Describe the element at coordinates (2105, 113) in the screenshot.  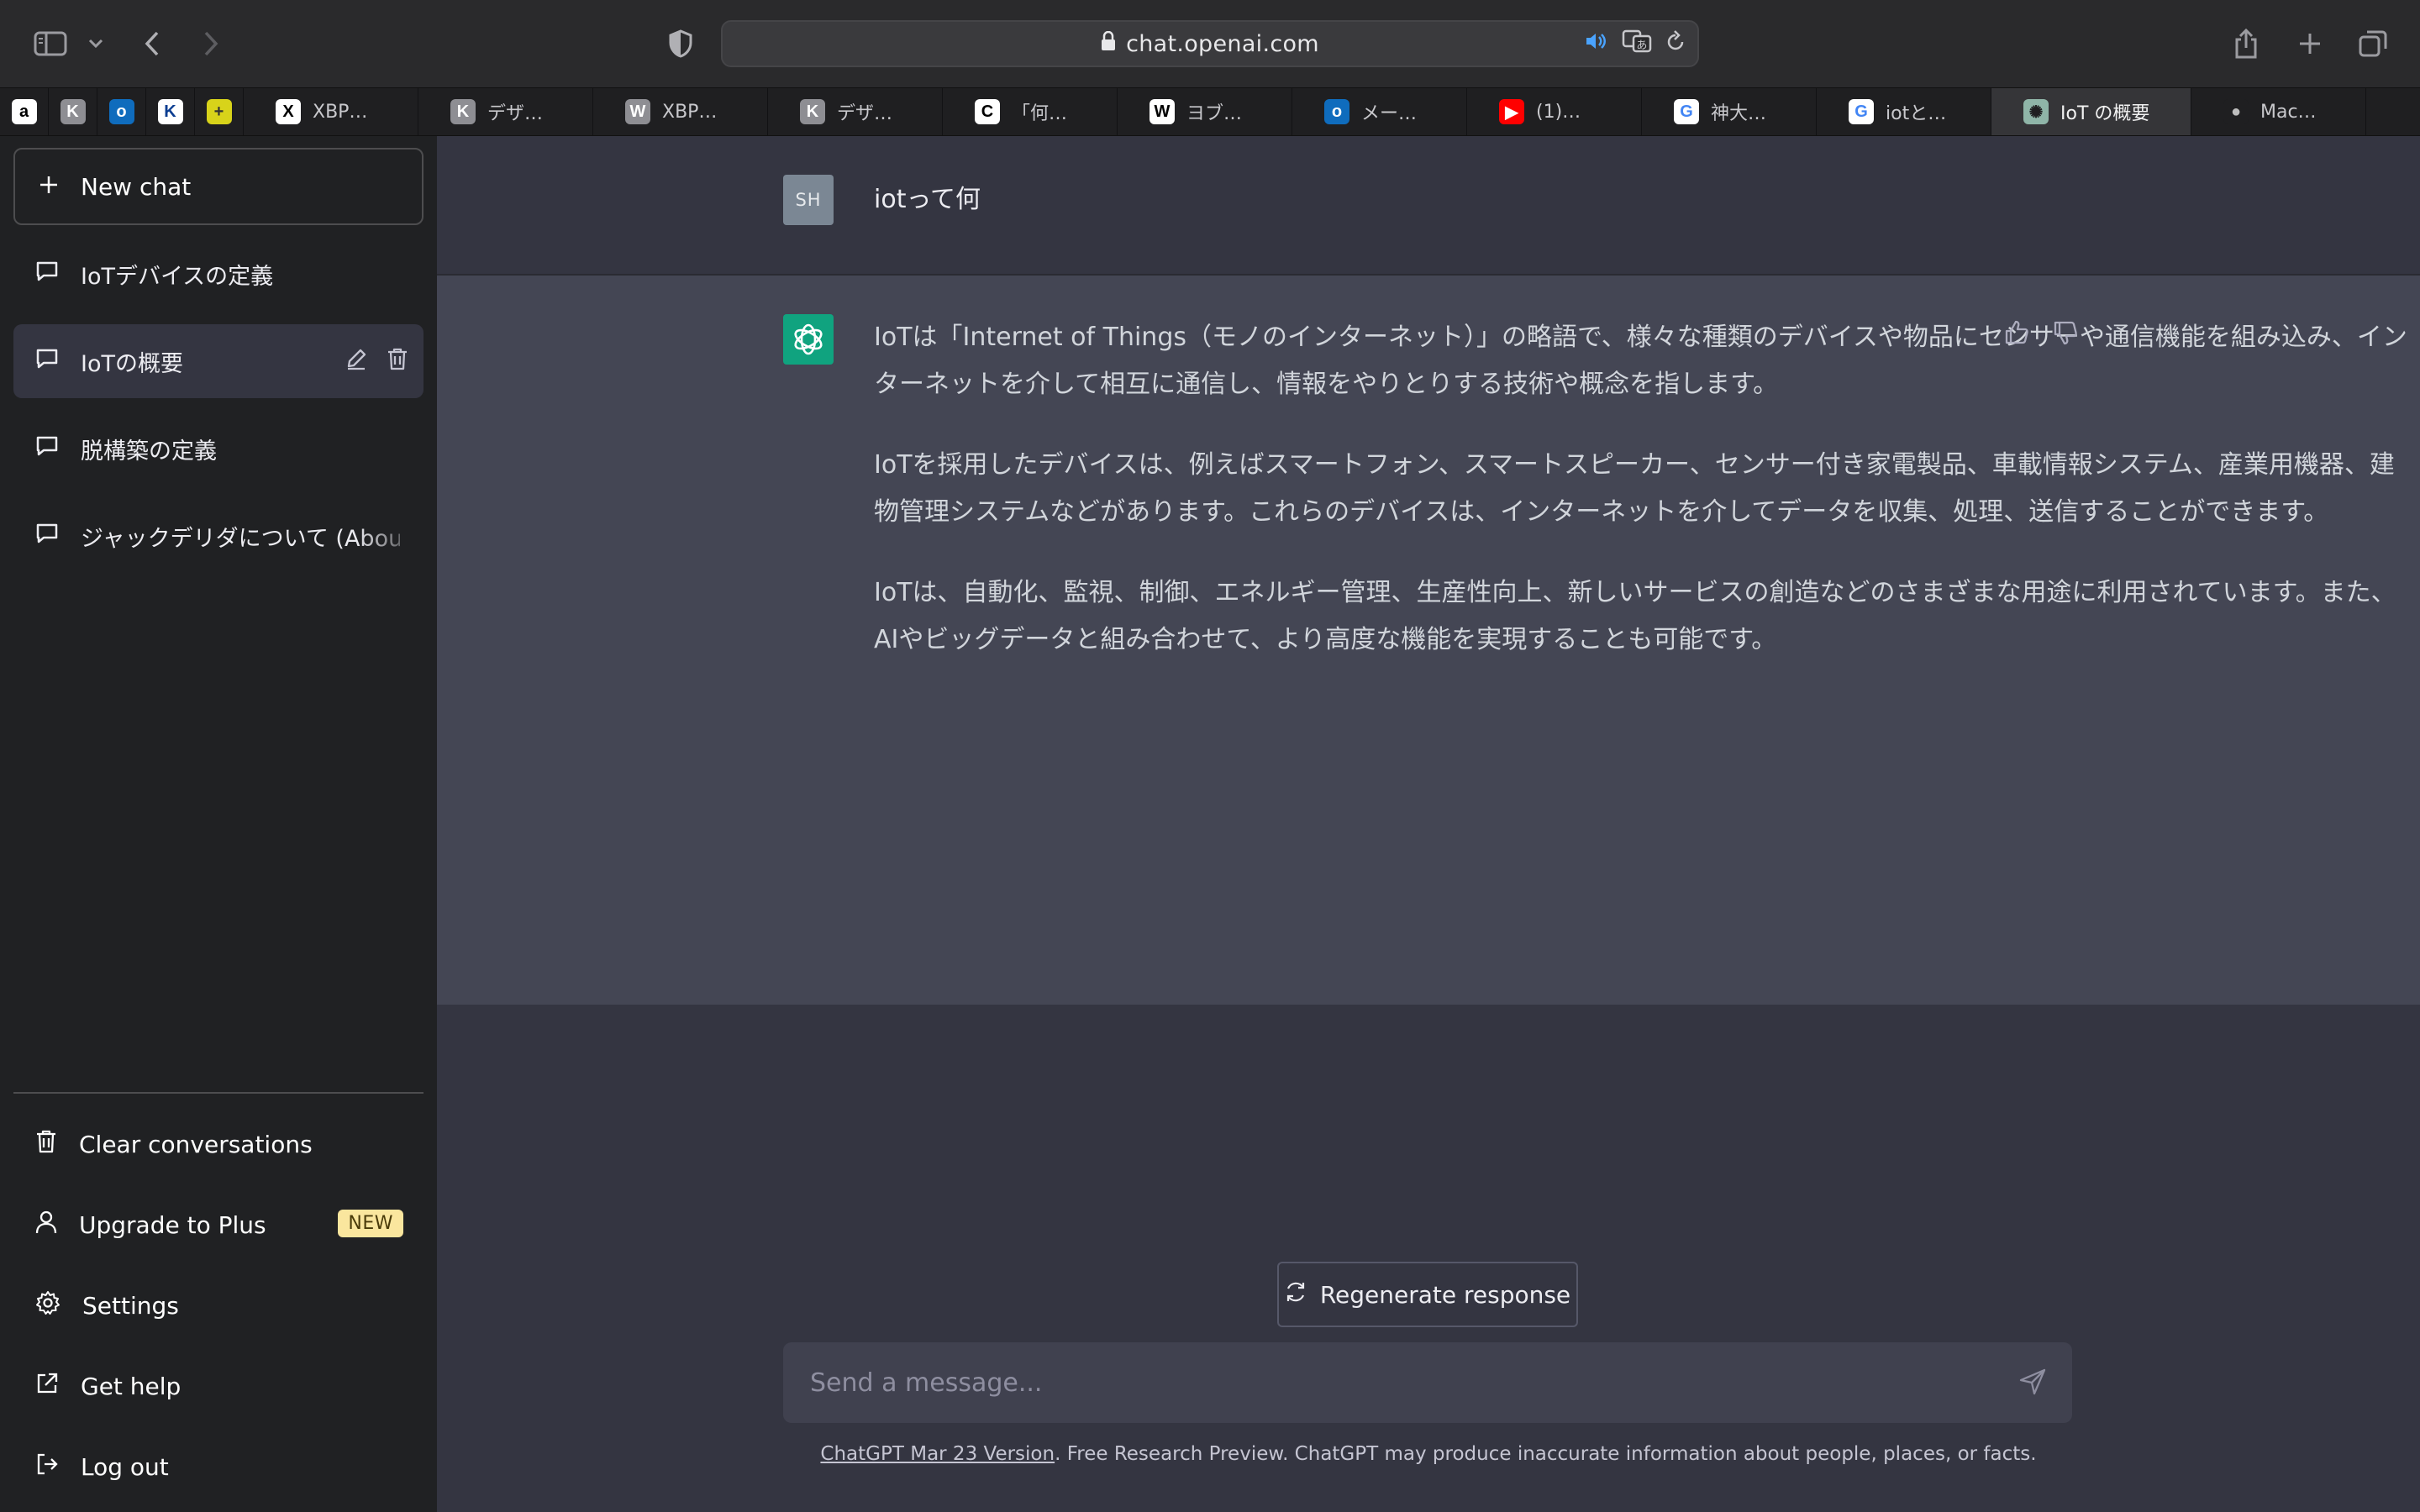
I see `tab-label: IoT の概要` at that location.